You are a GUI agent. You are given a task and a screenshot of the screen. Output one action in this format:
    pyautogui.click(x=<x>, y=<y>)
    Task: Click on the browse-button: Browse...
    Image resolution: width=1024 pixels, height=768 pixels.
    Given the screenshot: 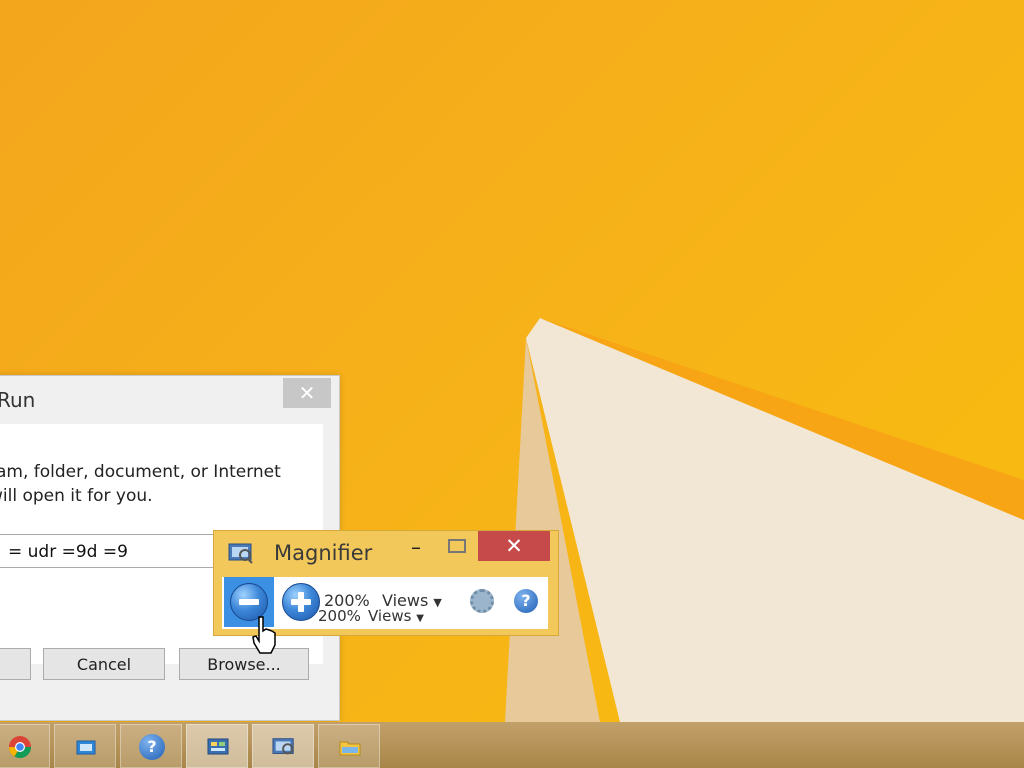 What is the action you would take?
    pyautogui.click(x=244, y=664)
    